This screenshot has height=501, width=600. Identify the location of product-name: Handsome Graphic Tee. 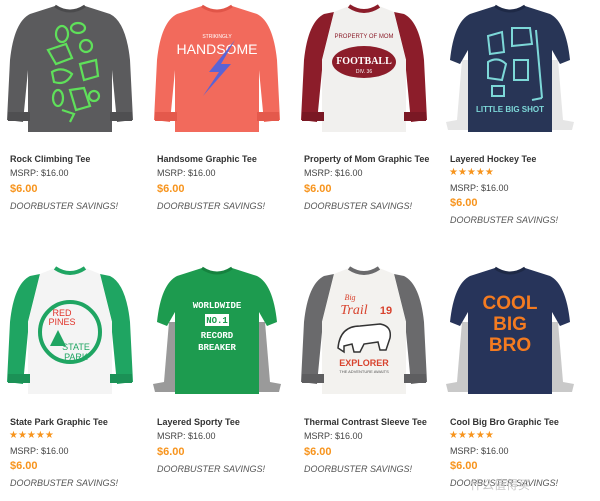
(207, 159).